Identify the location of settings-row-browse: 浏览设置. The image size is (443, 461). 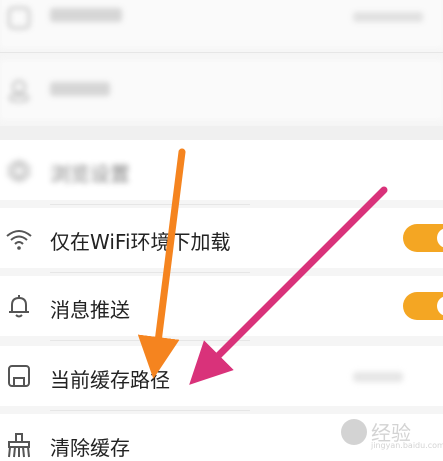
(221, 170).